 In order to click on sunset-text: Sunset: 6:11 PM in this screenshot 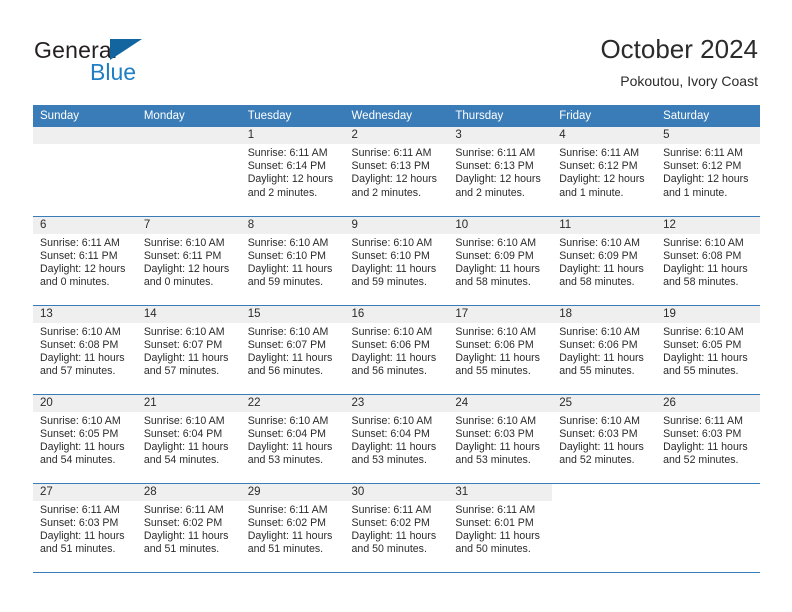, I will do `click(182, 255)`.